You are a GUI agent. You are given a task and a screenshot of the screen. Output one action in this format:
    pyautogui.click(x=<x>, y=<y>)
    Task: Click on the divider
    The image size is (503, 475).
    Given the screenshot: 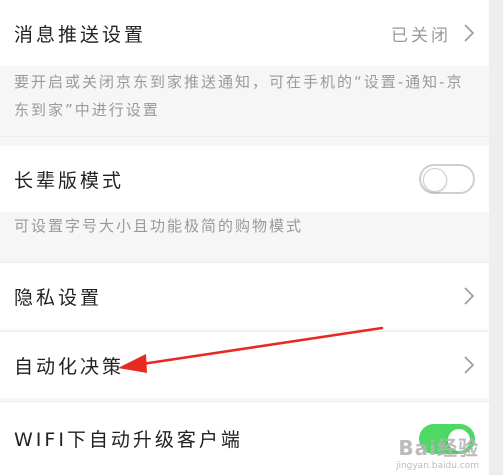 What is the action you would take?
    pyautogui.click(x=244, y=136)
    